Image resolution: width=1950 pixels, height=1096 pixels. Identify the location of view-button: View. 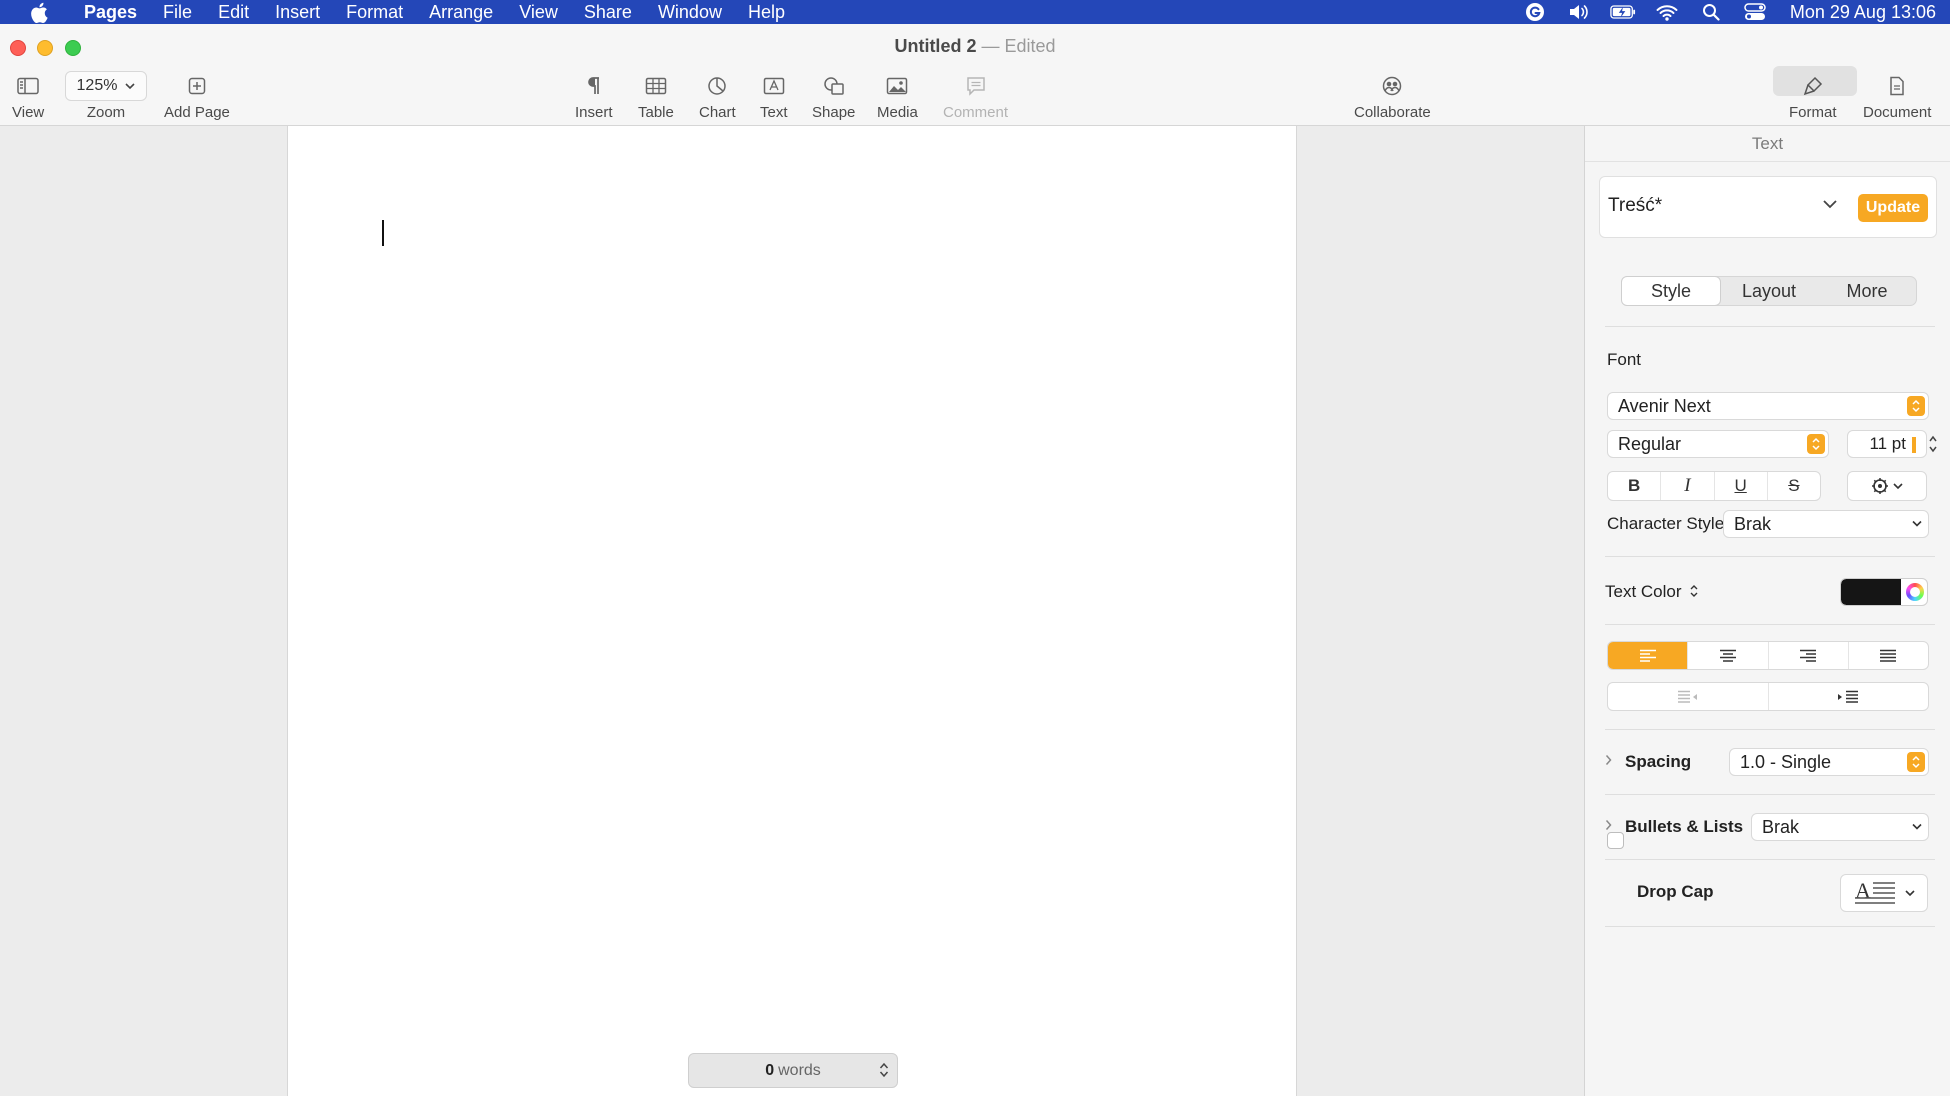
(28, 95).